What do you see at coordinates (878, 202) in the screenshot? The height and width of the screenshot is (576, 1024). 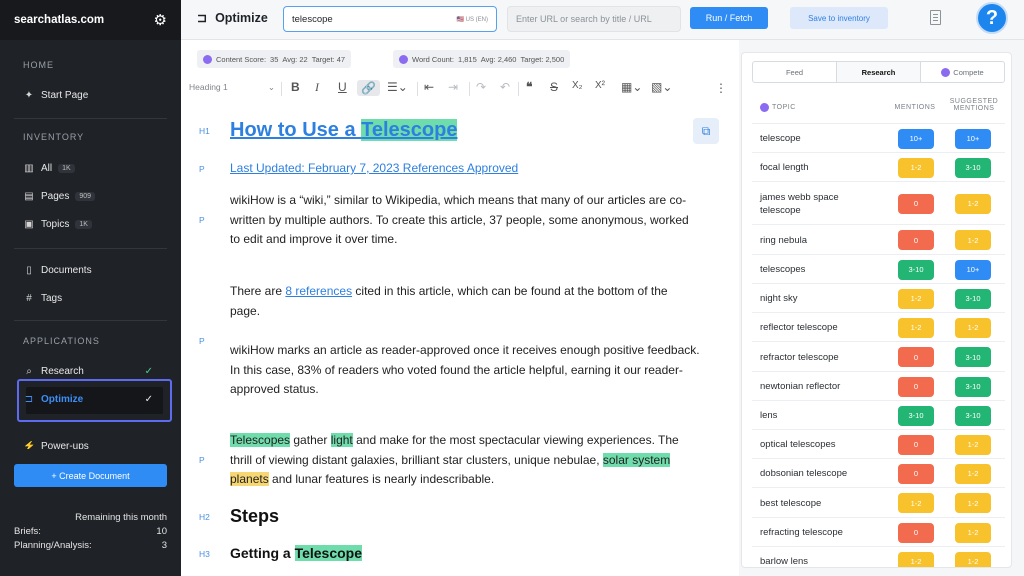 I see `topic-row: james webb space telescope 0 1-2` at bounding box center [878, 202].